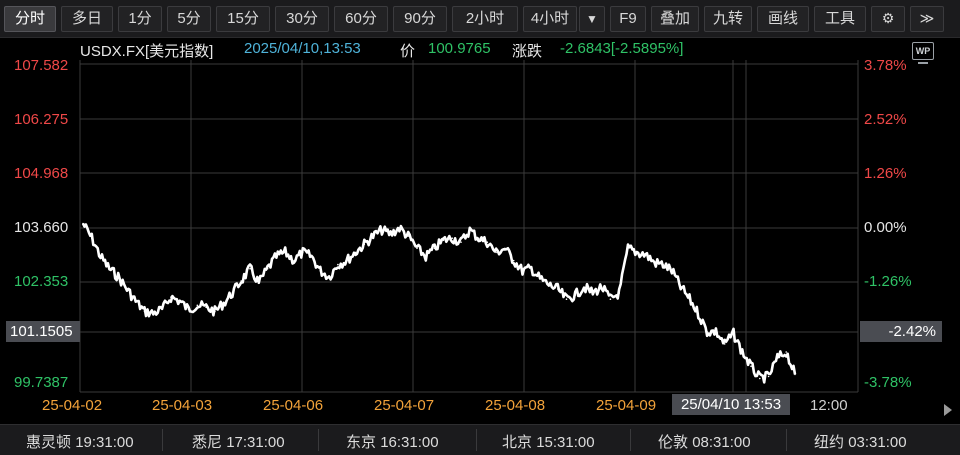 The height and width of the screenshot is (455, 960). Describe the element at coordinates (731, 404) in the screenshot. I see `crosshair-time-tag: 25/04/10 13:53` at that location.